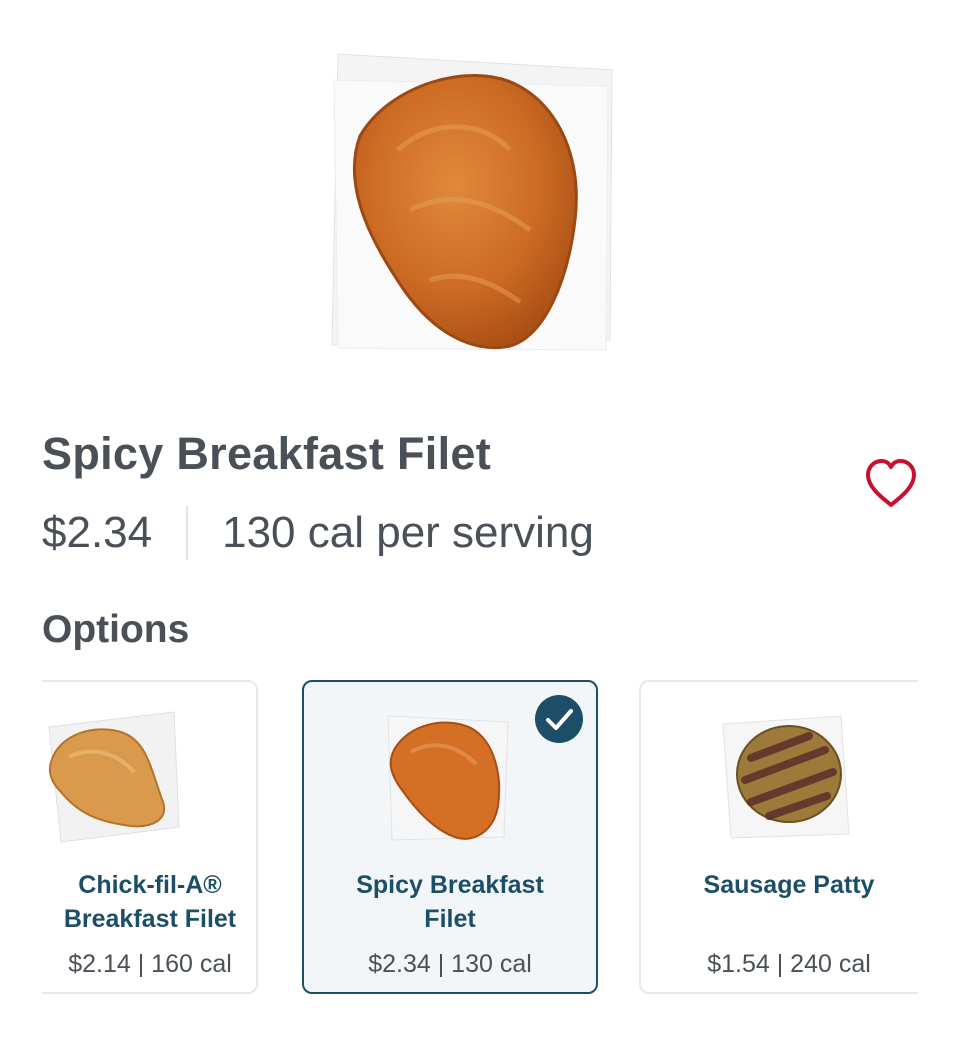  Describe the element at coordinates (115, 777) in the screenshot. I see `breakfast-filet-image` at that location.